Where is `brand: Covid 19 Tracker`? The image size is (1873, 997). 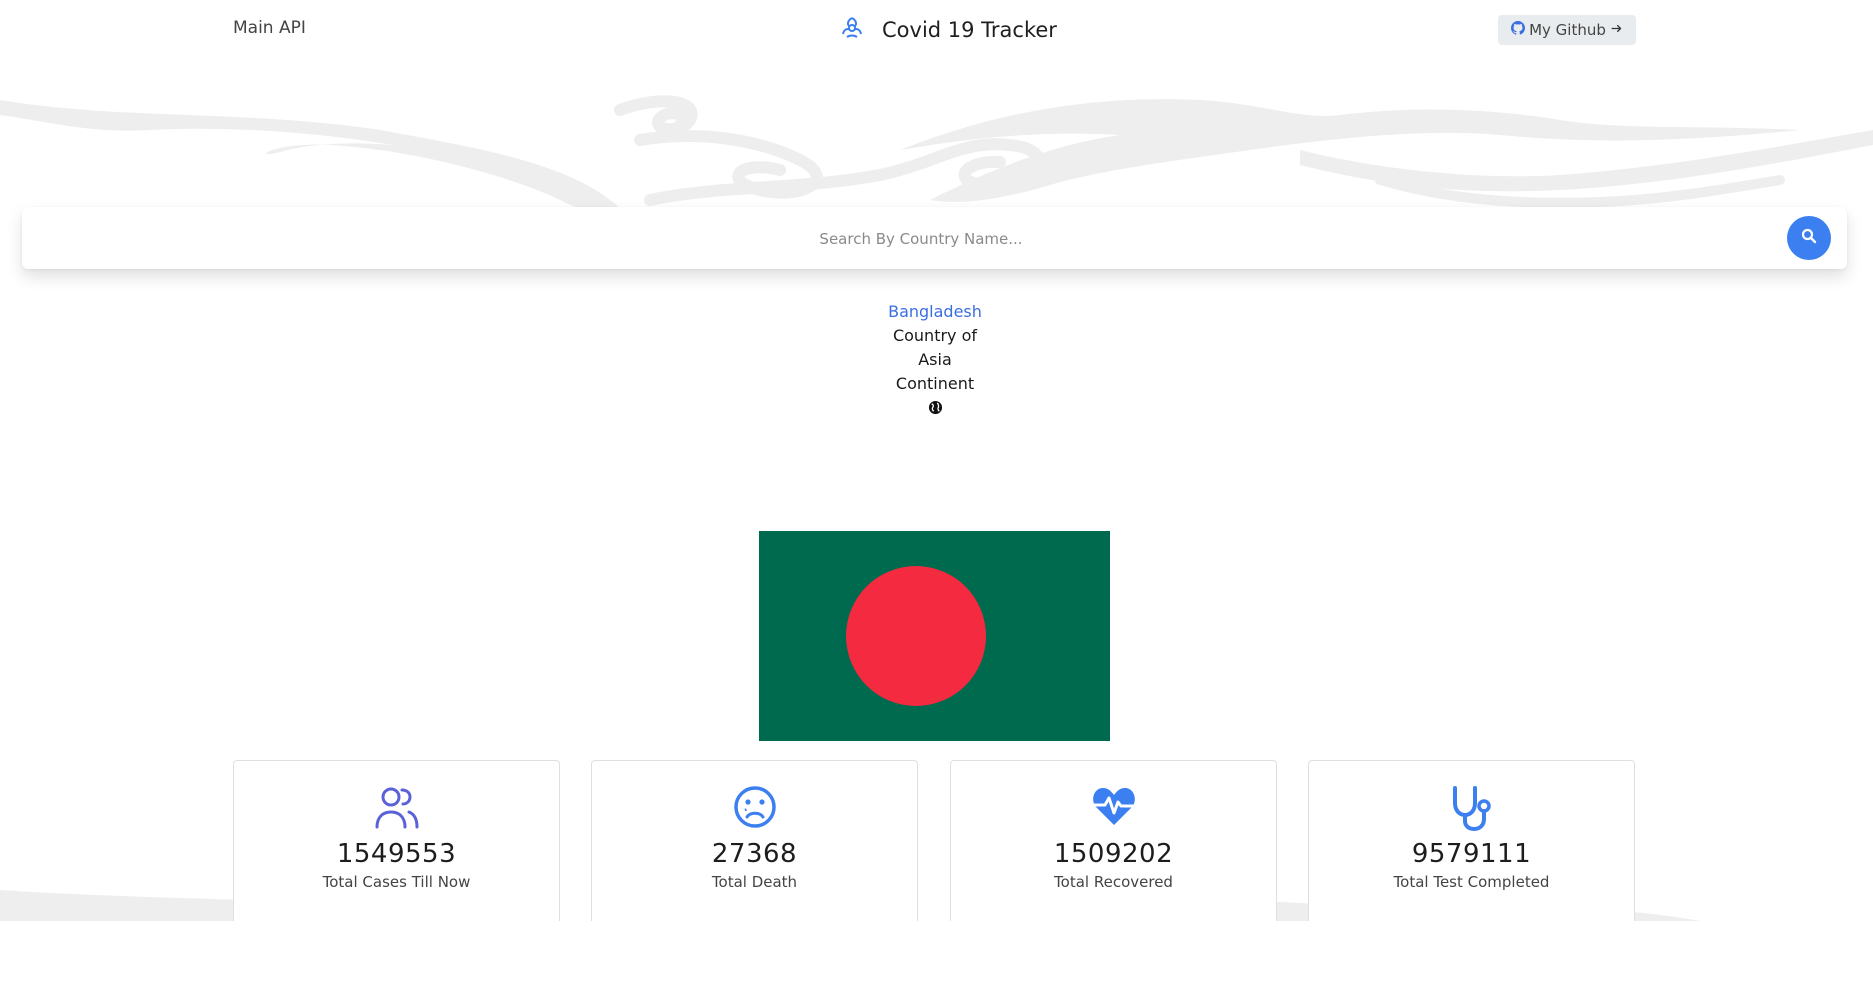
brand: Covid 19 Tracker is located at coordinates (948, 30).